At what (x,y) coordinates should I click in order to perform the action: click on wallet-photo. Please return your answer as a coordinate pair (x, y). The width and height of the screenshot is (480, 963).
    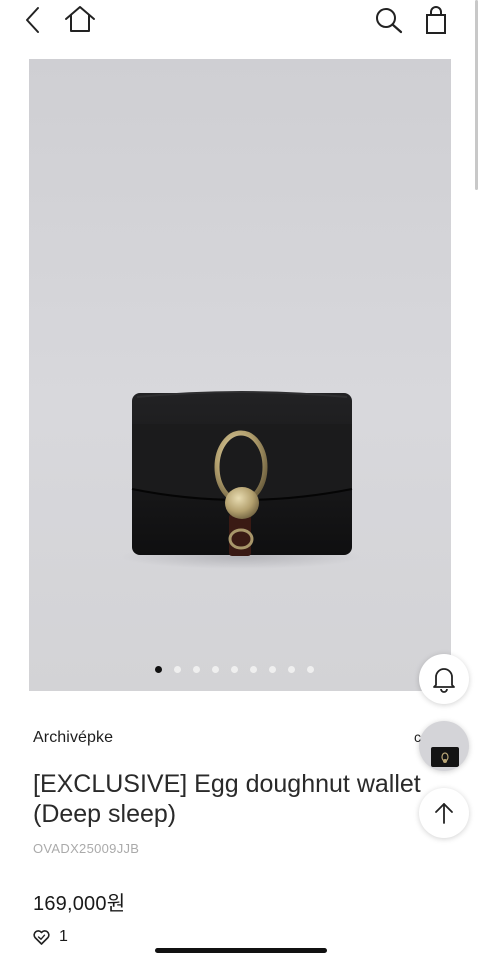
    Looking at the image, I should click on (241, 480).